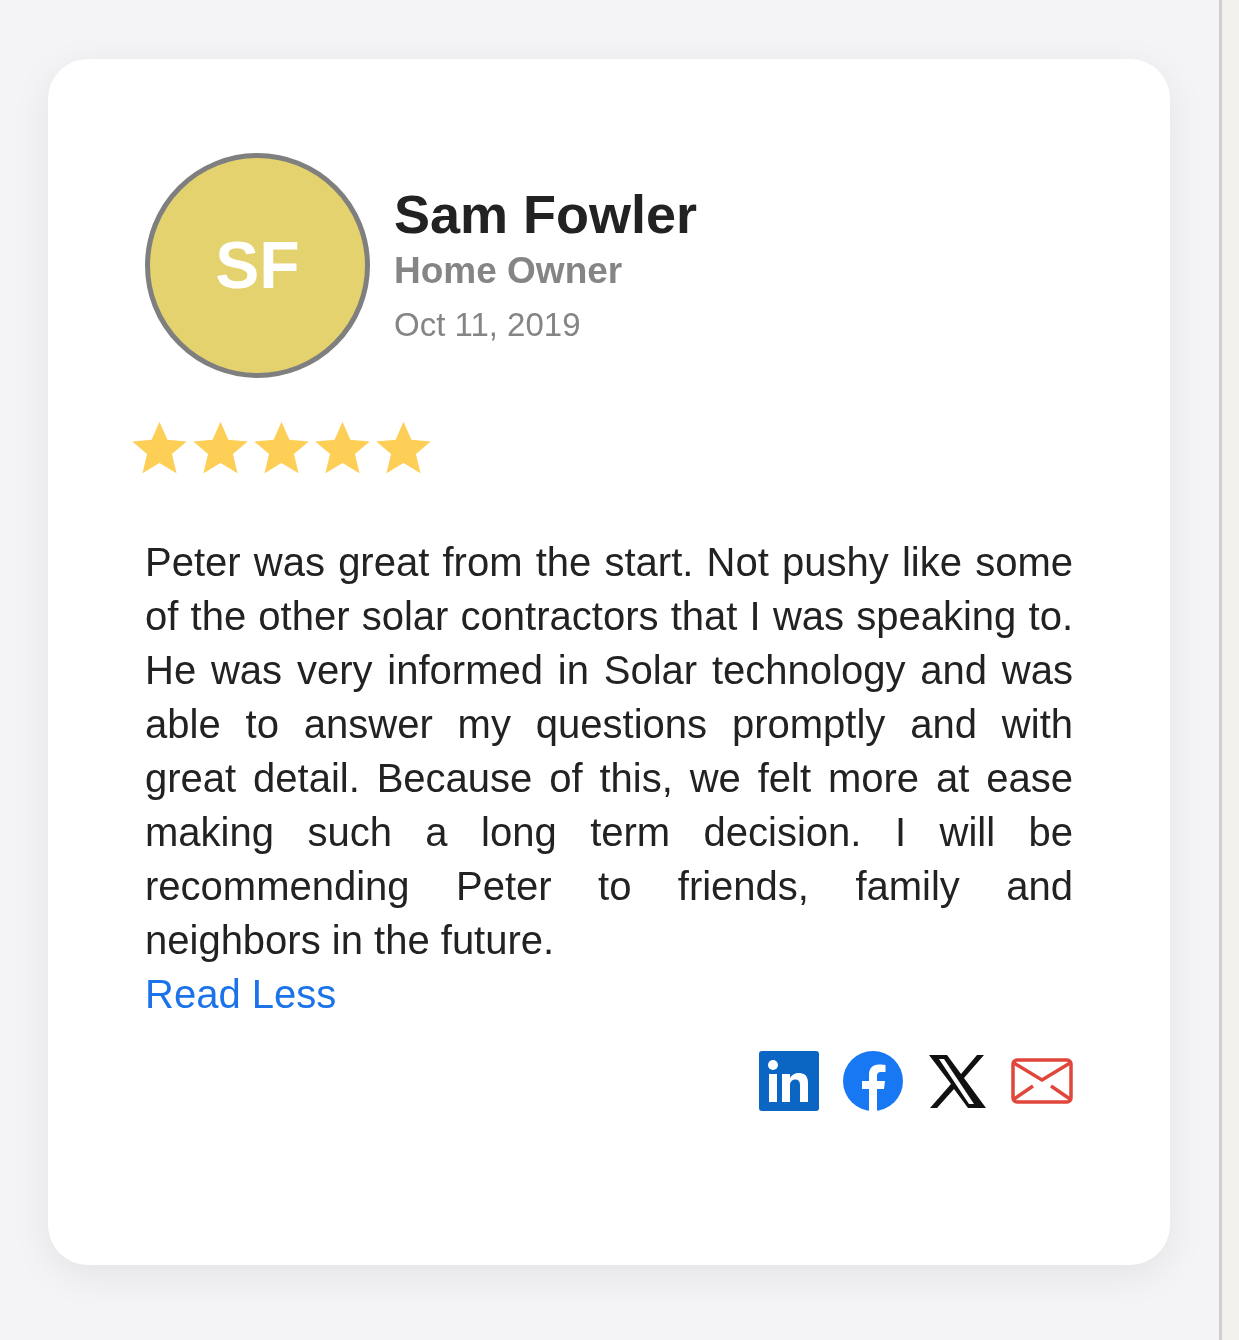 This screenshot has height=1340, width=1239. What do you see at coordinates (546, 214) in the screenshot?
I see `reviewer-name: Sam Fowler` at bounding box center [546, 214].